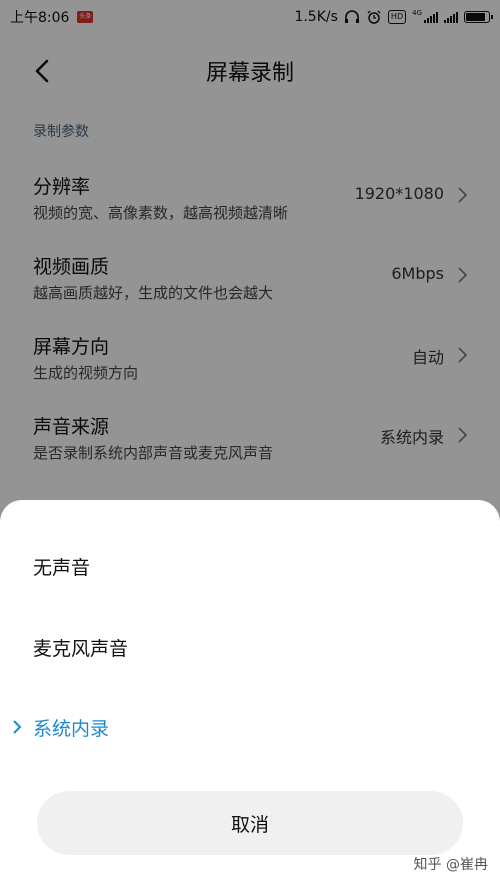  Describe the element at coordinates (250, 727) in the screenshot. I see `option-system-audio: 系统内录` at that location.